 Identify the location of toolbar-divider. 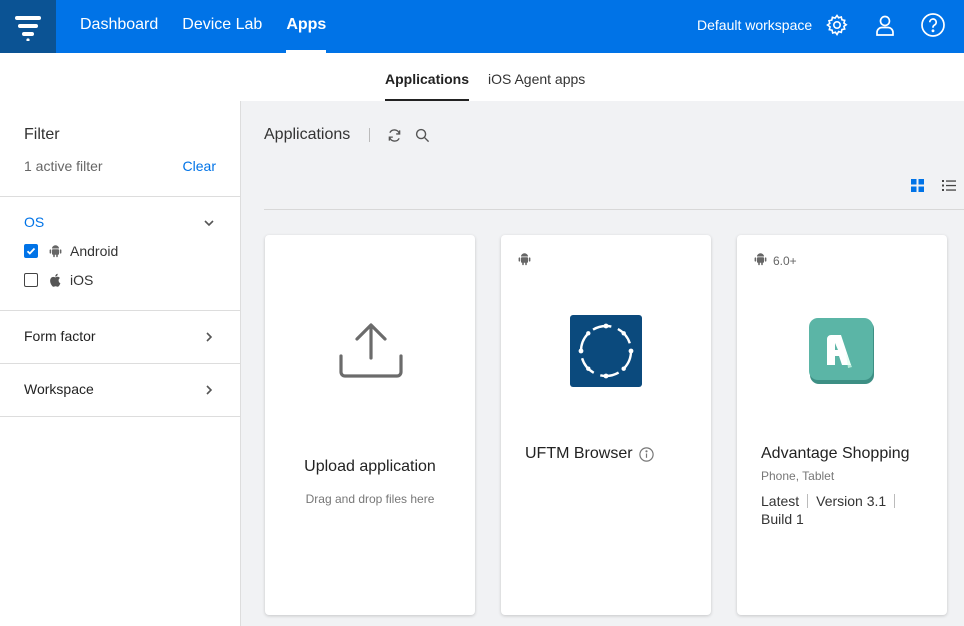
(614, 209).